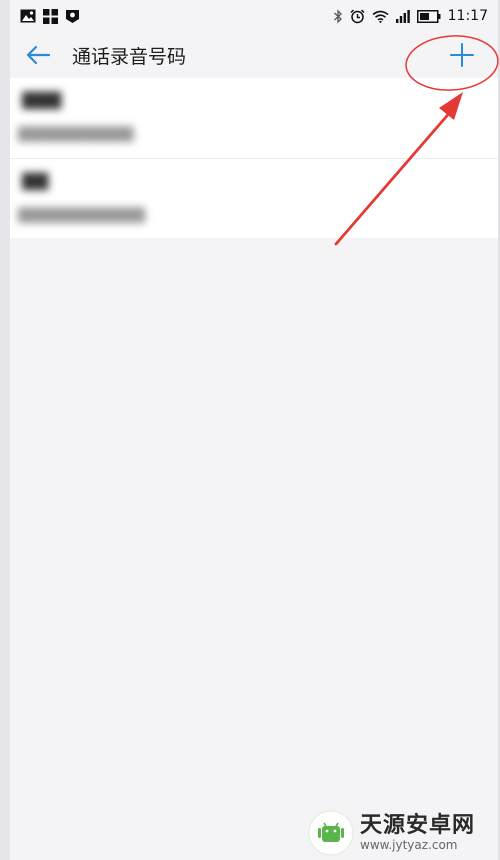  Describe the element at coordinates (28, 16) in the screenshot. I see `image-icon` at that location.